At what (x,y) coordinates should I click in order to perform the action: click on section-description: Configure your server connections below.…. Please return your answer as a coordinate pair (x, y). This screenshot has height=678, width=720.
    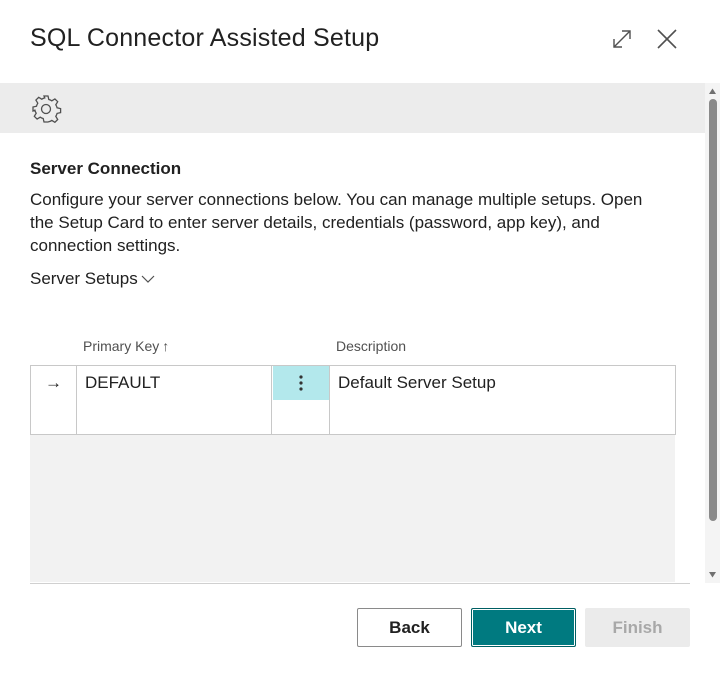
    Looking at the image, I should click on (336, 222).